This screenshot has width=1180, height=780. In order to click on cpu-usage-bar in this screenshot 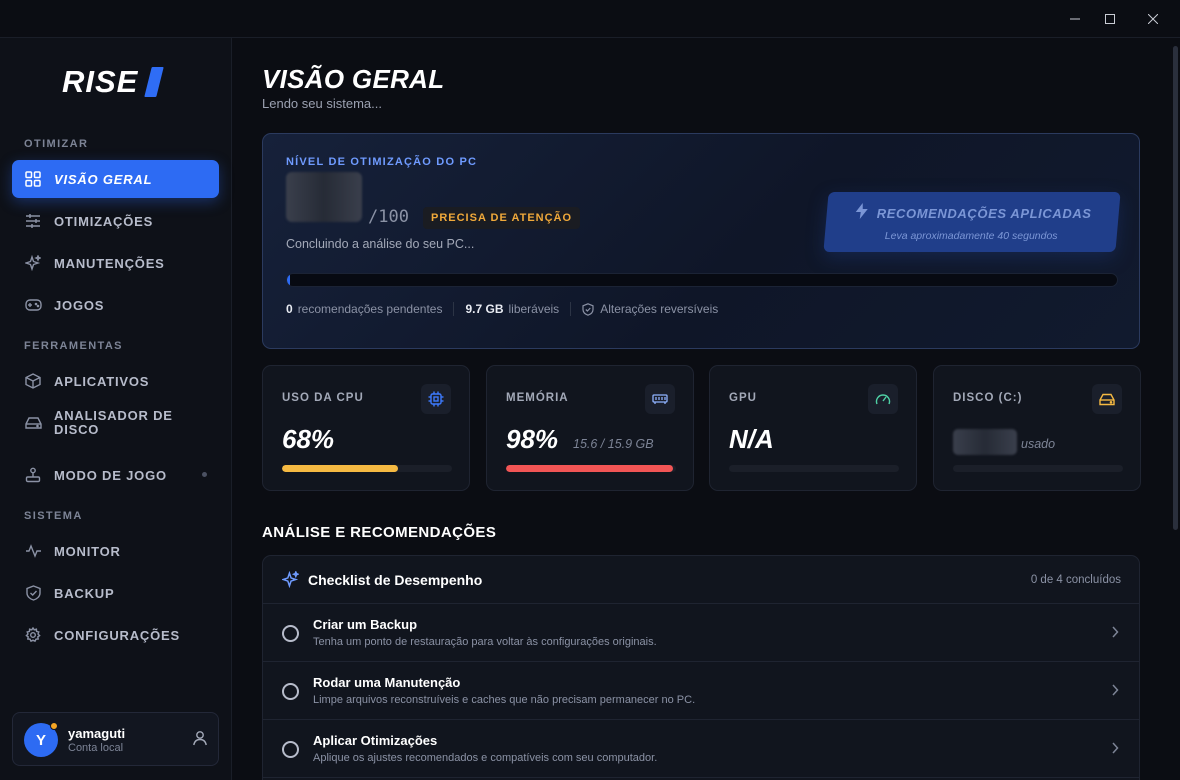, I will do `click(367, 468)`.